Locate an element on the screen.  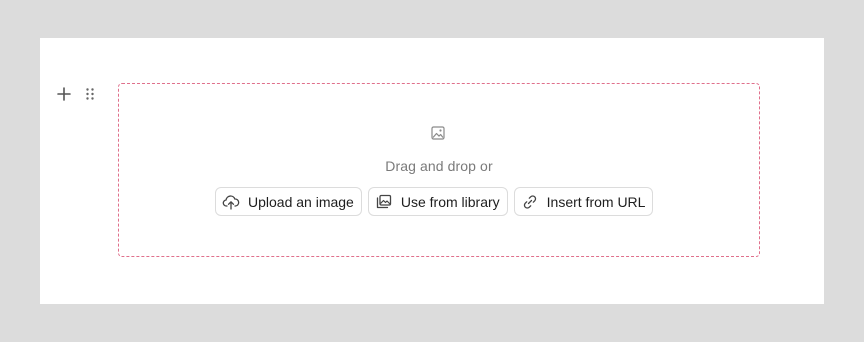
upload-image-label: Upload an image is located at coordinates (301, 201).